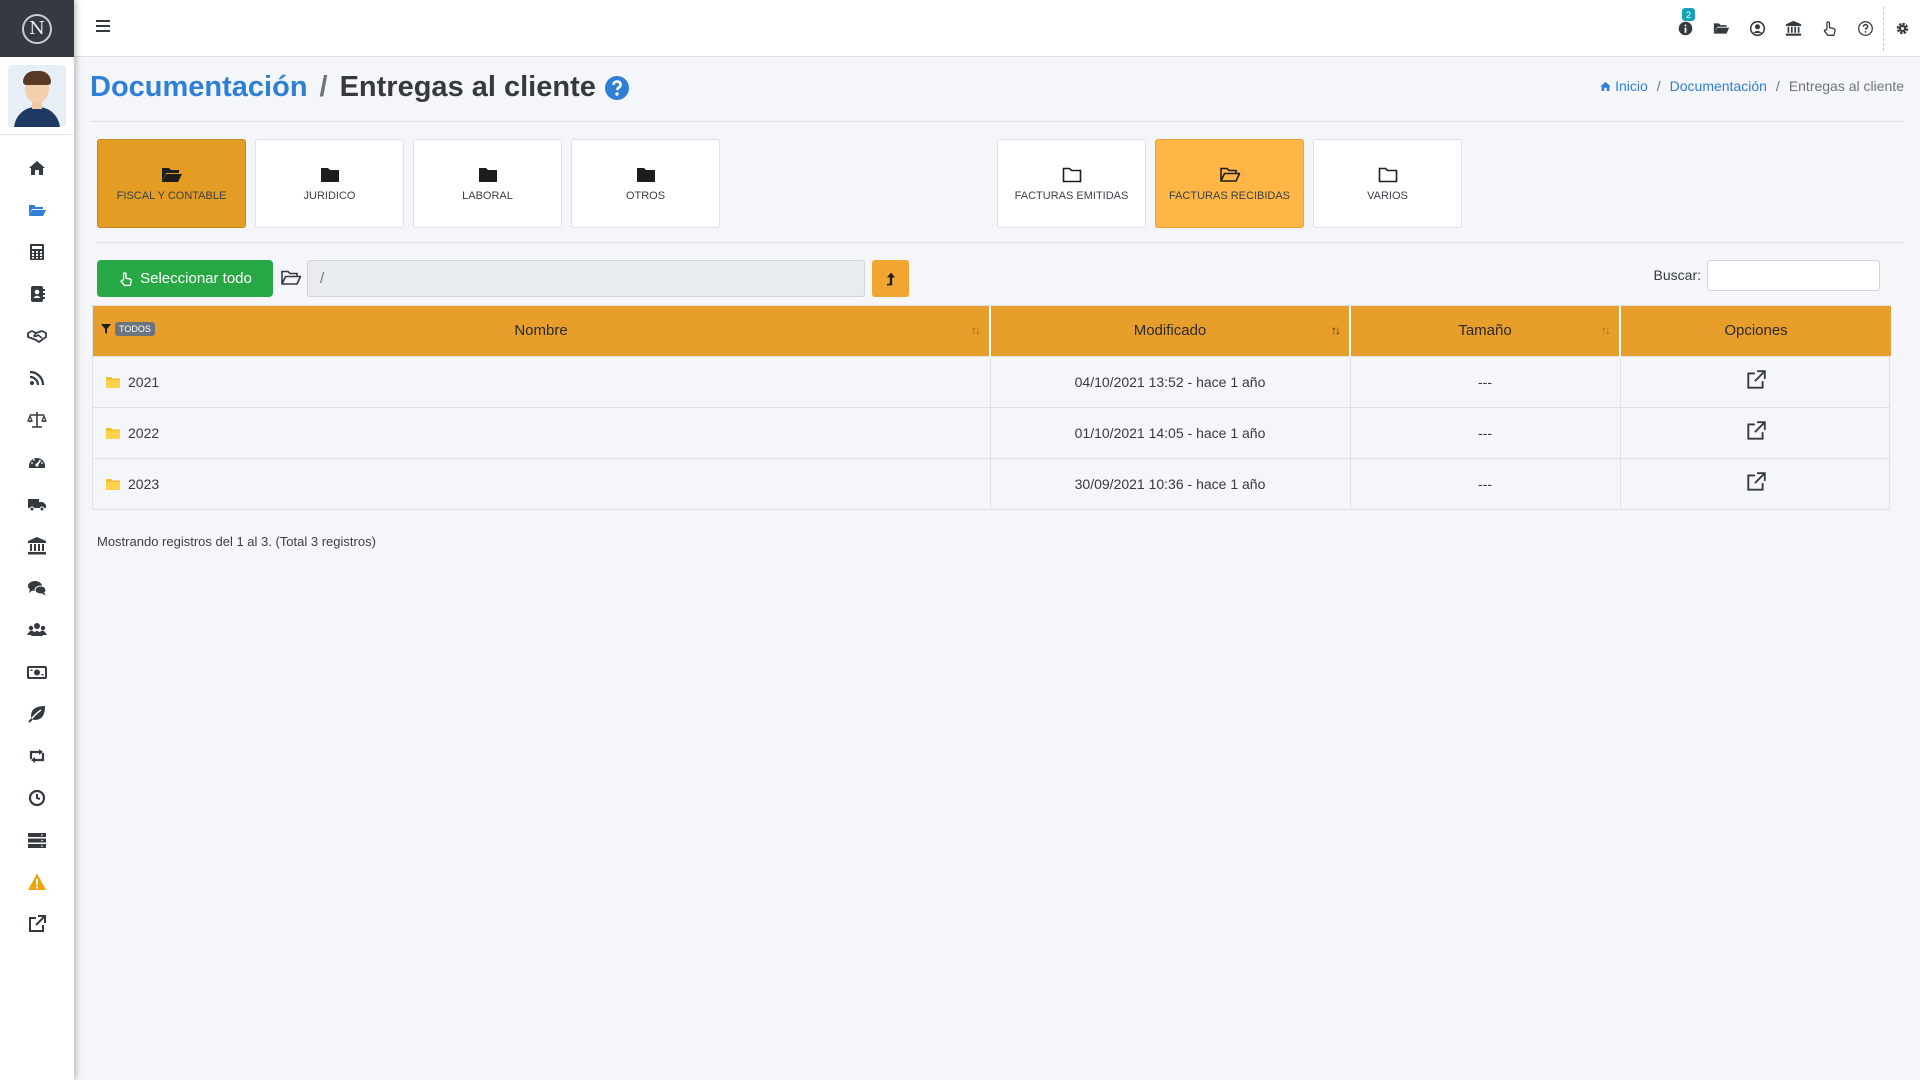  Describe the element at coordinates (37, 588) in the screenshot. I see `sidebar-item-messages` at that location.